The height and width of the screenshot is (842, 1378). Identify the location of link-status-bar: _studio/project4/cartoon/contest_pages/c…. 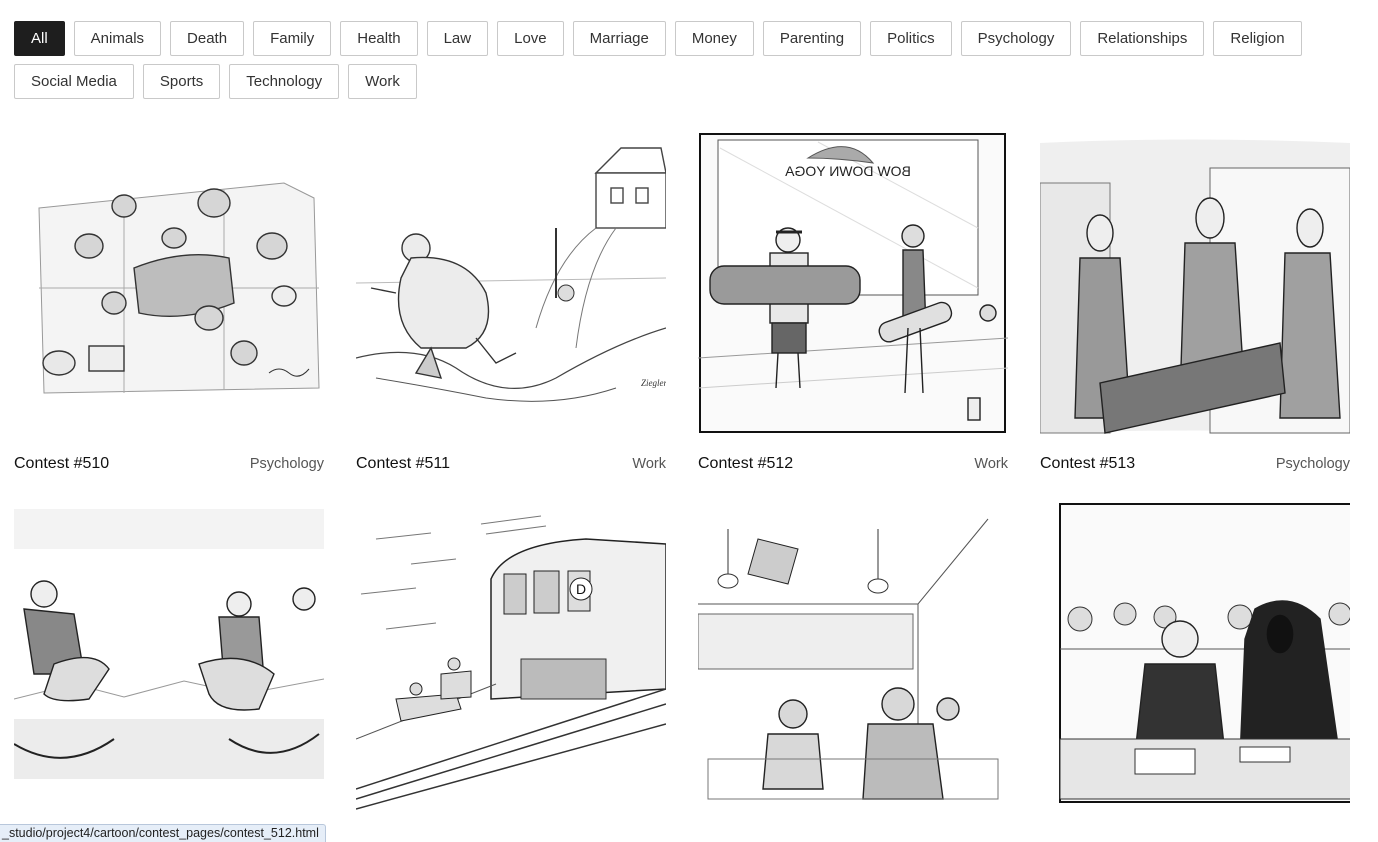
(163, 833).